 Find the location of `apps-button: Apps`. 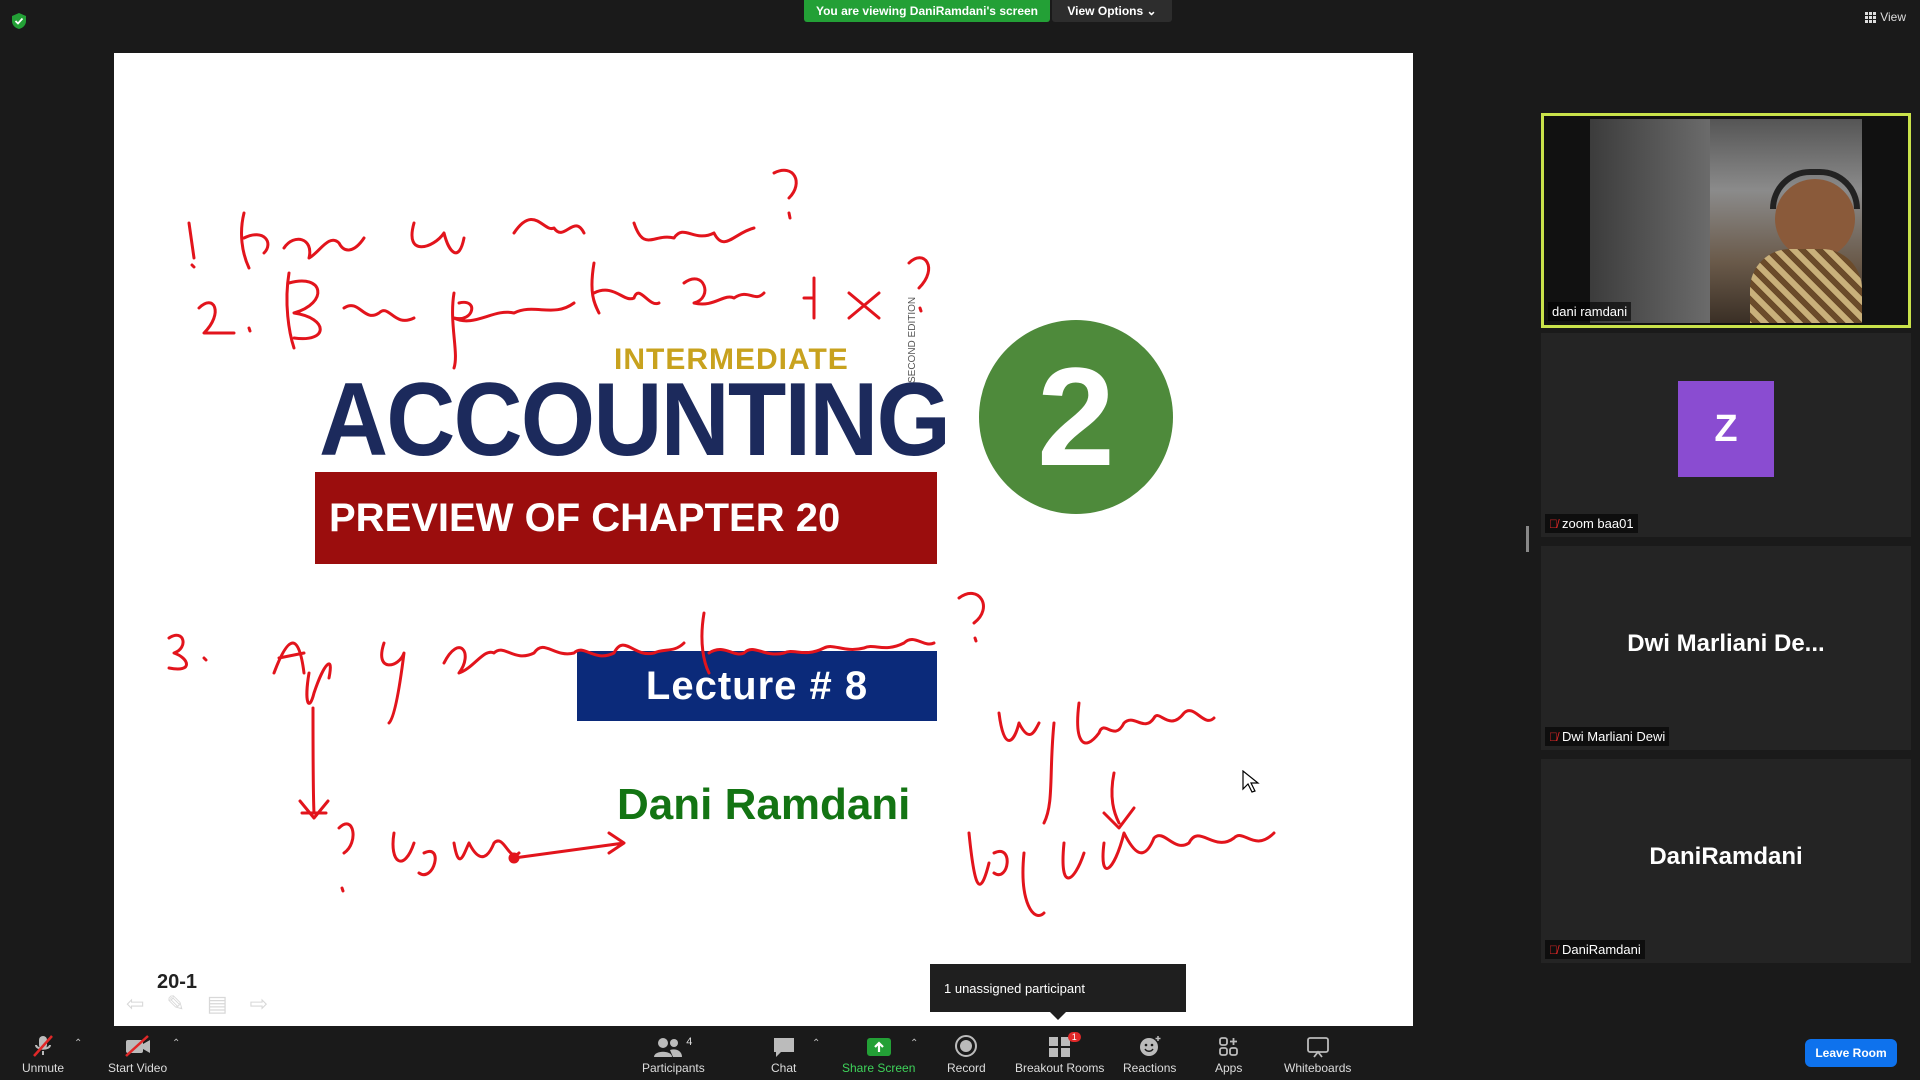

apps-button: Apps is located at coordinates (1228, 1053).